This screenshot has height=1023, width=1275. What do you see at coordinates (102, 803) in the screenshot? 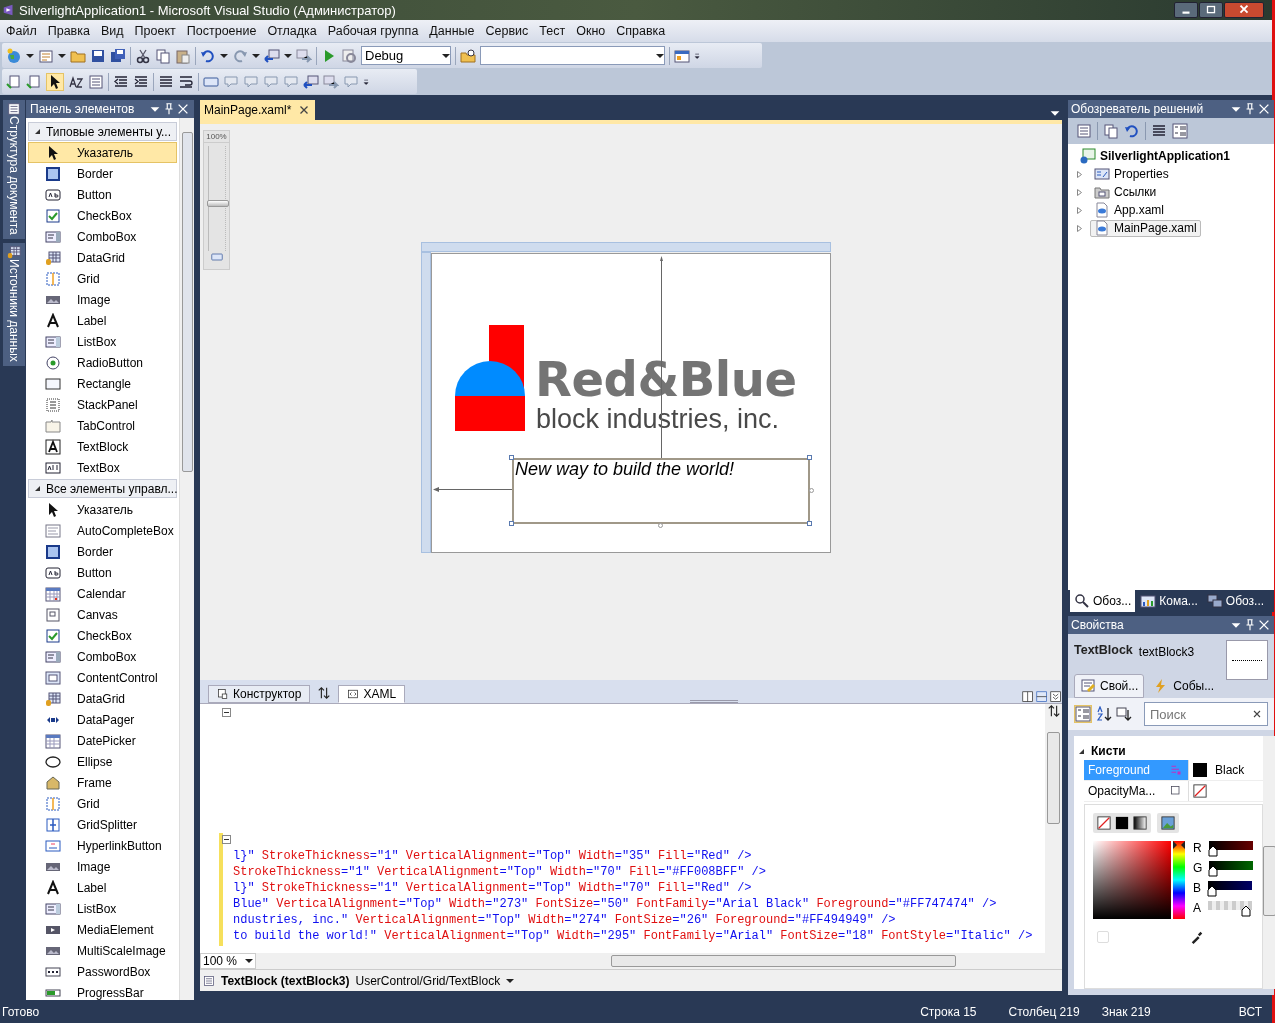
I see `toolbox-item: Grid` at bounding box center [102, 803].